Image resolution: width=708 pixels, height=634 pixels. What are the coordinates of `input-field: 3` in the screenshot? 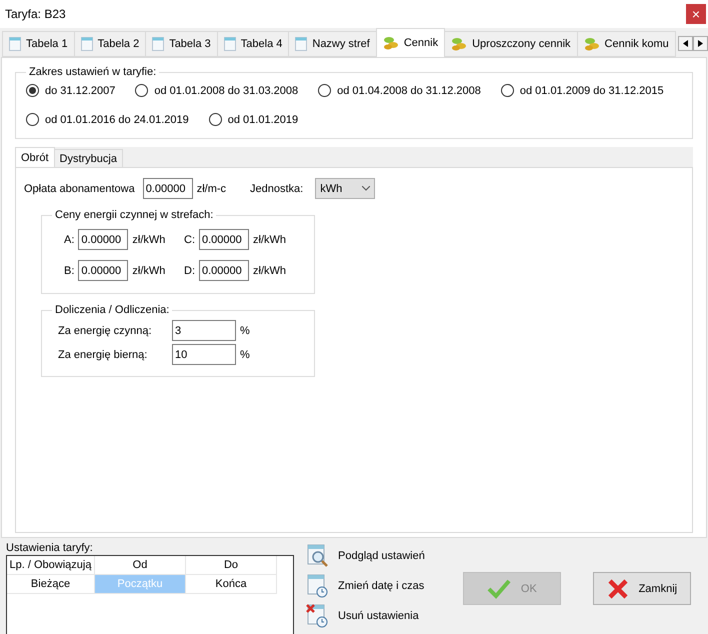 It's located at (204, 330).